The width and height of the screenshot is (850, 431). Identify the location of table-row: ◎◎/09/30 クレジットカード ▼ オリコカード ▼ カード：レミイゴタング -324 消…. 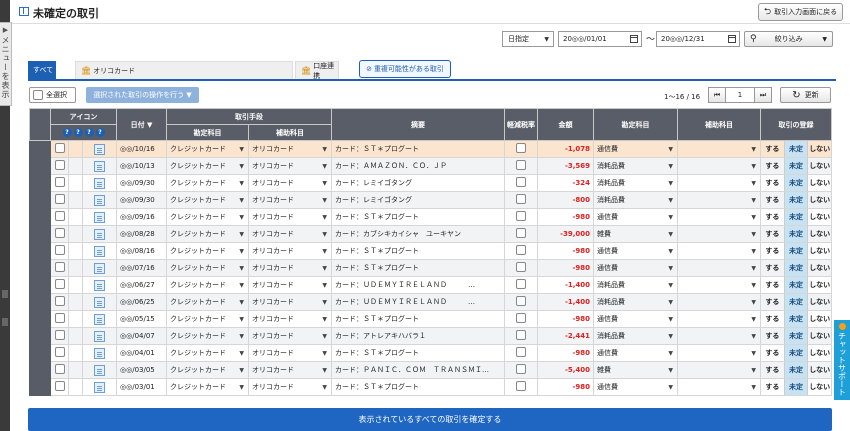
(431, 183).